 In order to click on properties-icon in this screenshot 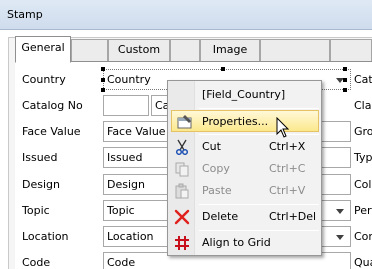, I will do `click(184, 122)`.